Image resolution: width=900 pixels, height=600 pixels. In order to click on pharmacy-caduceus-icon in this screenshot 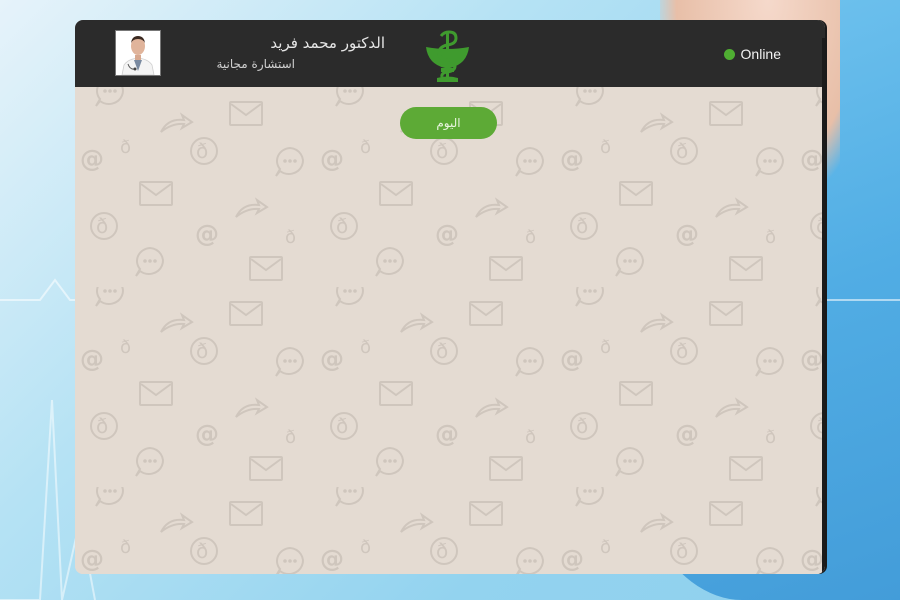, I will do `click(447, 56)`.